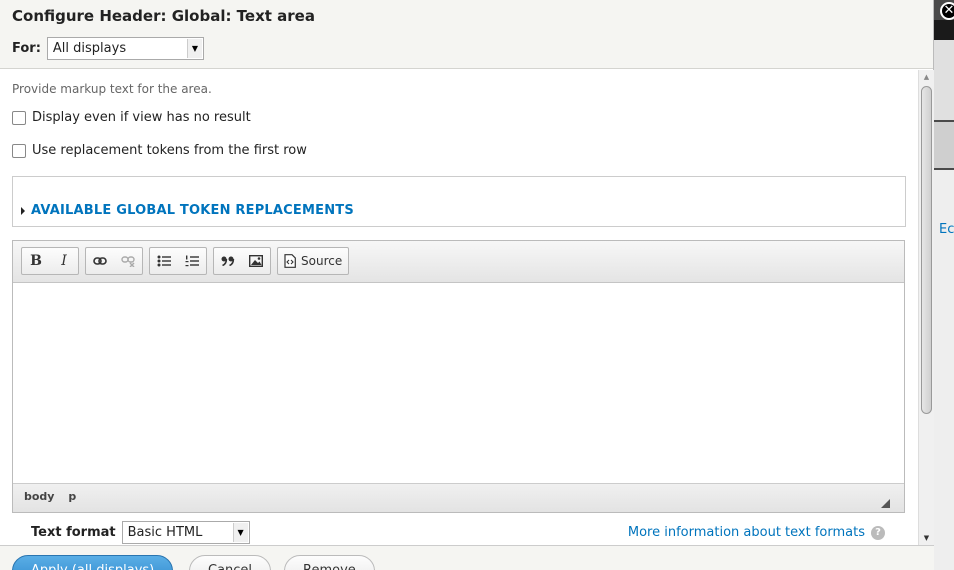  I want to click on bulleted-list-icon, so click(164, 261).